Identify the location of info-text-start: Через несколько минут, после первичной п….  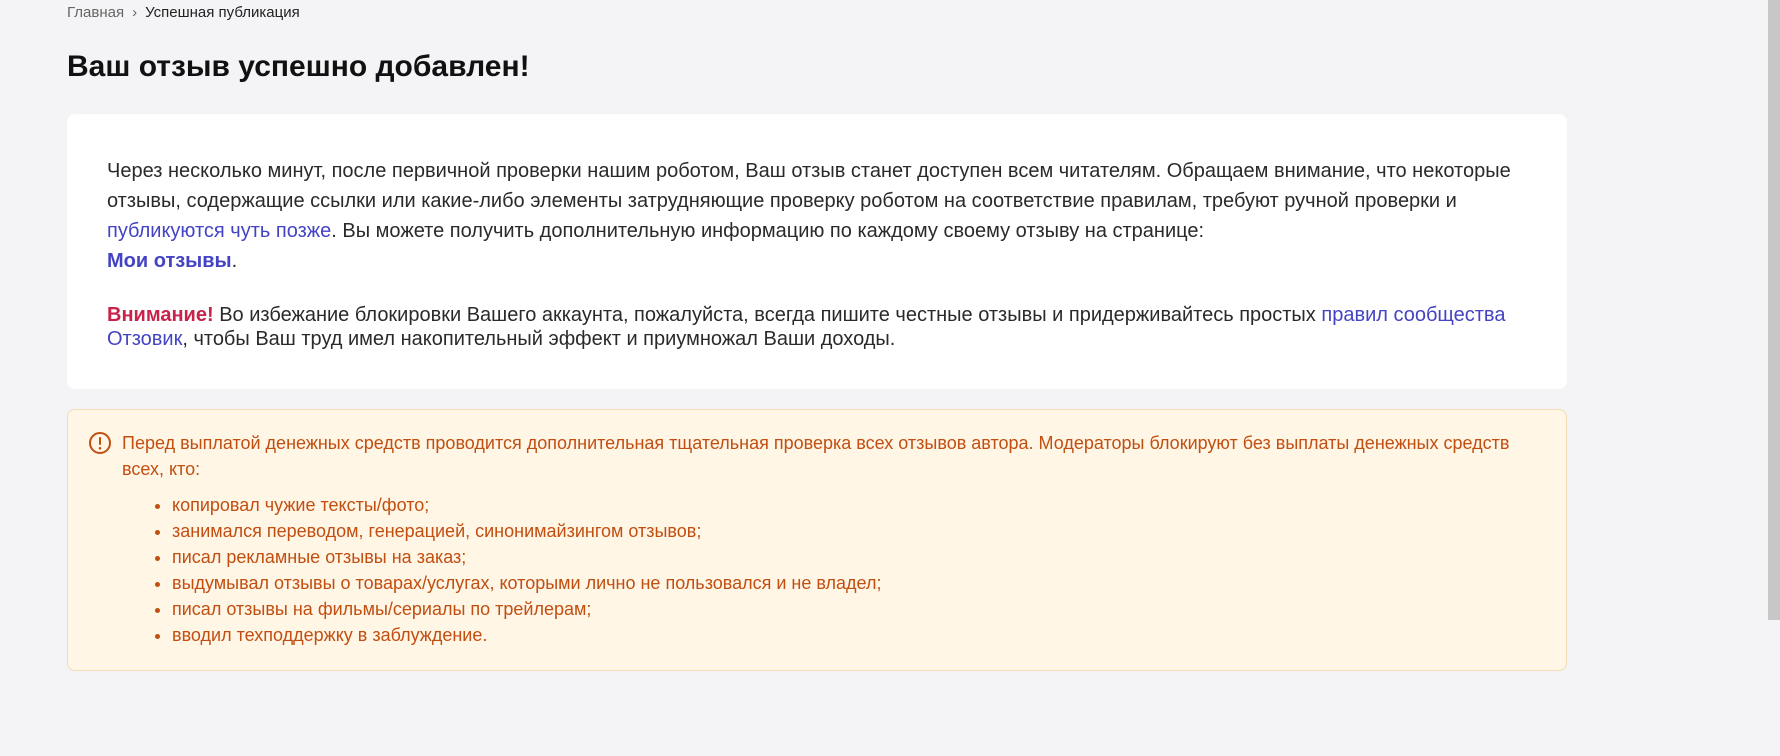
(809, 186).